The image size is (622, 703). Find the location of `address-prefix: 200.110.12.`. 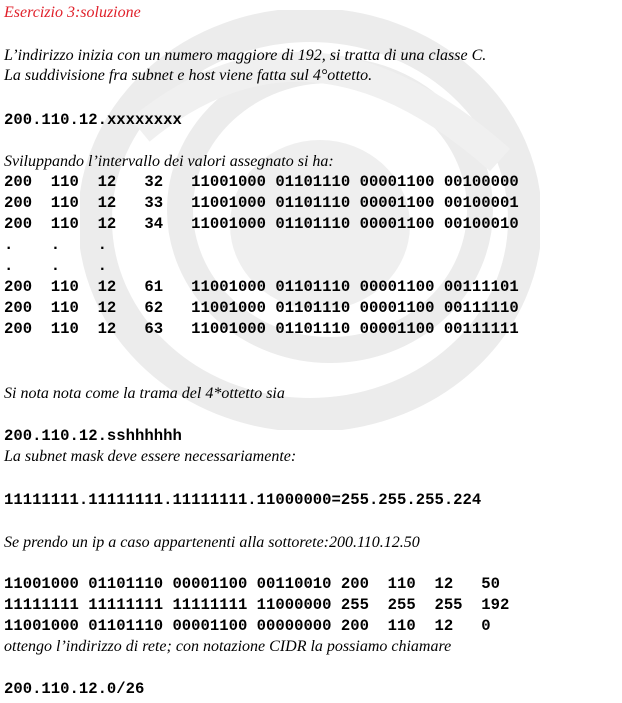

address-prefix: 200.110.12. is located at coordinates (55, 120).